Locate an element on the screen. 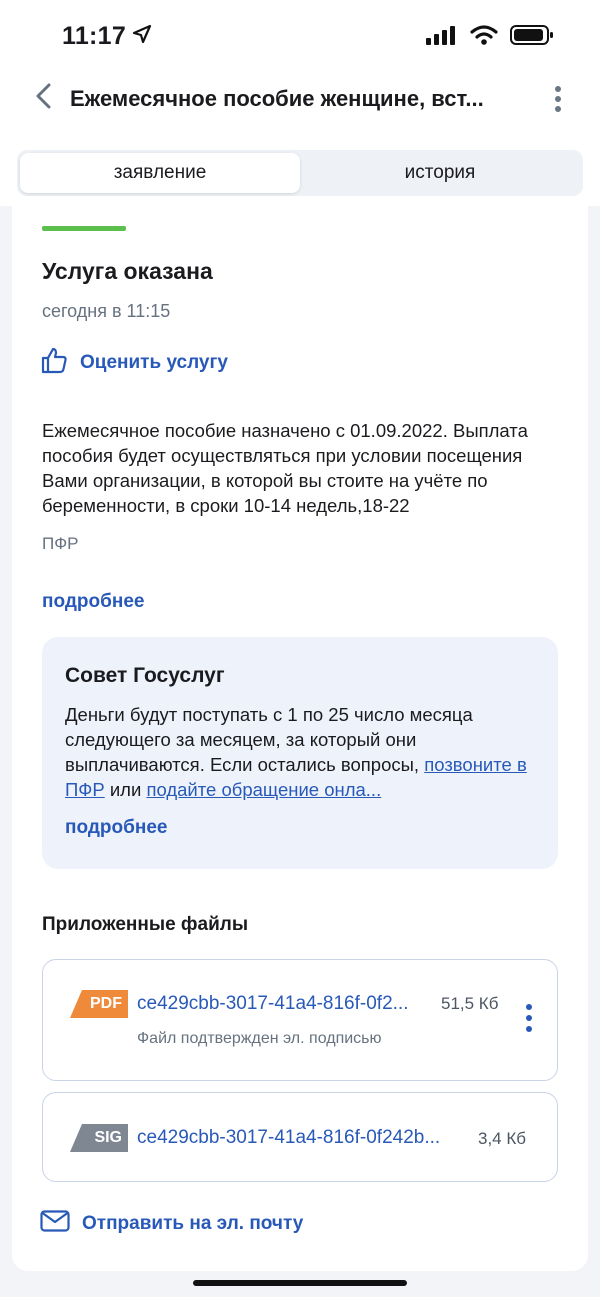  pdf-file-icon: PDF is located at coordinates (99, 1004).